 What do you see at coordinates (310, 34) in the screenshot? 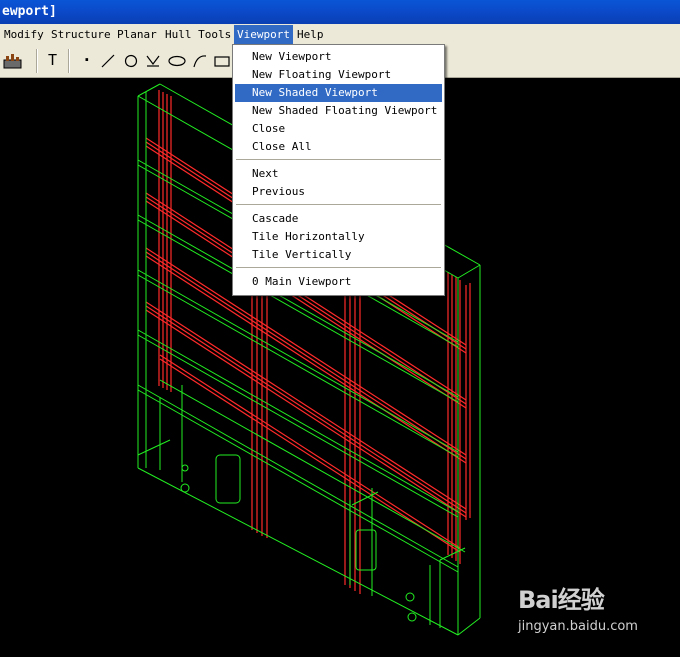
I see `menu-help: Help` at bounding box center [310, 34].